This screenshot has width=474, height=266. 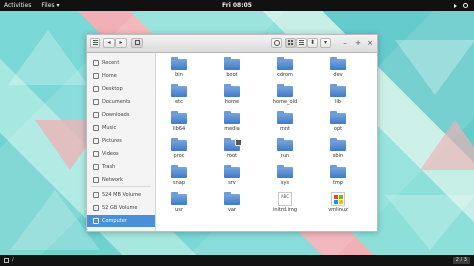 I want to click on file-item: run, so click(x=285, y=150).